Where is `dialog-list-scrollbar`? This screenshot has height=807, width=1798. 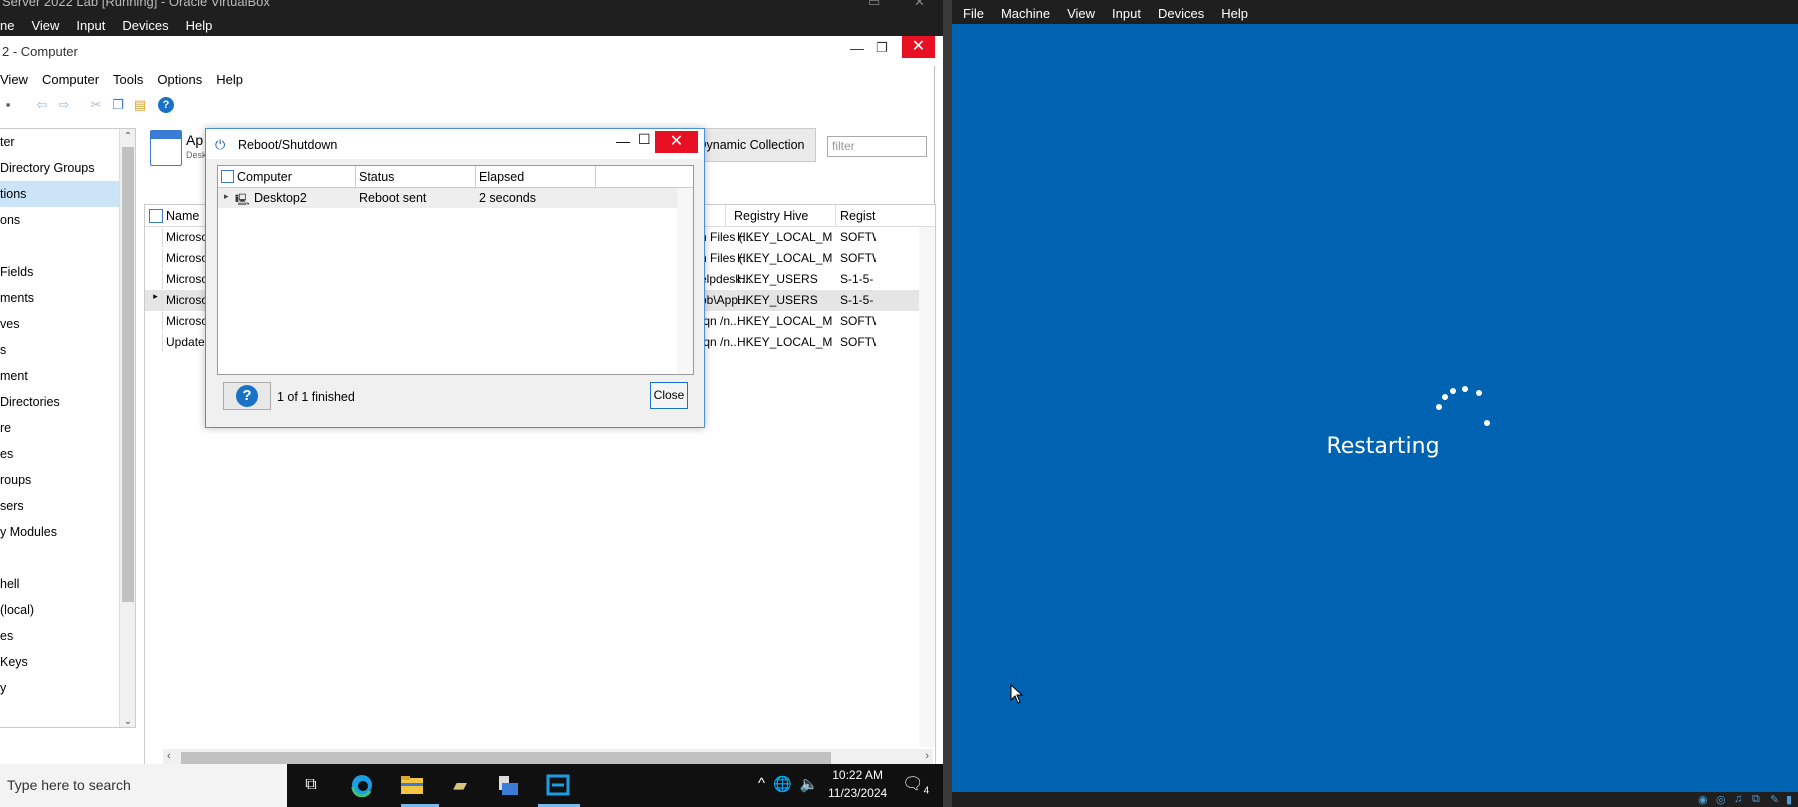
dialog-list-scrollbar is located at coordinates (685, 281).